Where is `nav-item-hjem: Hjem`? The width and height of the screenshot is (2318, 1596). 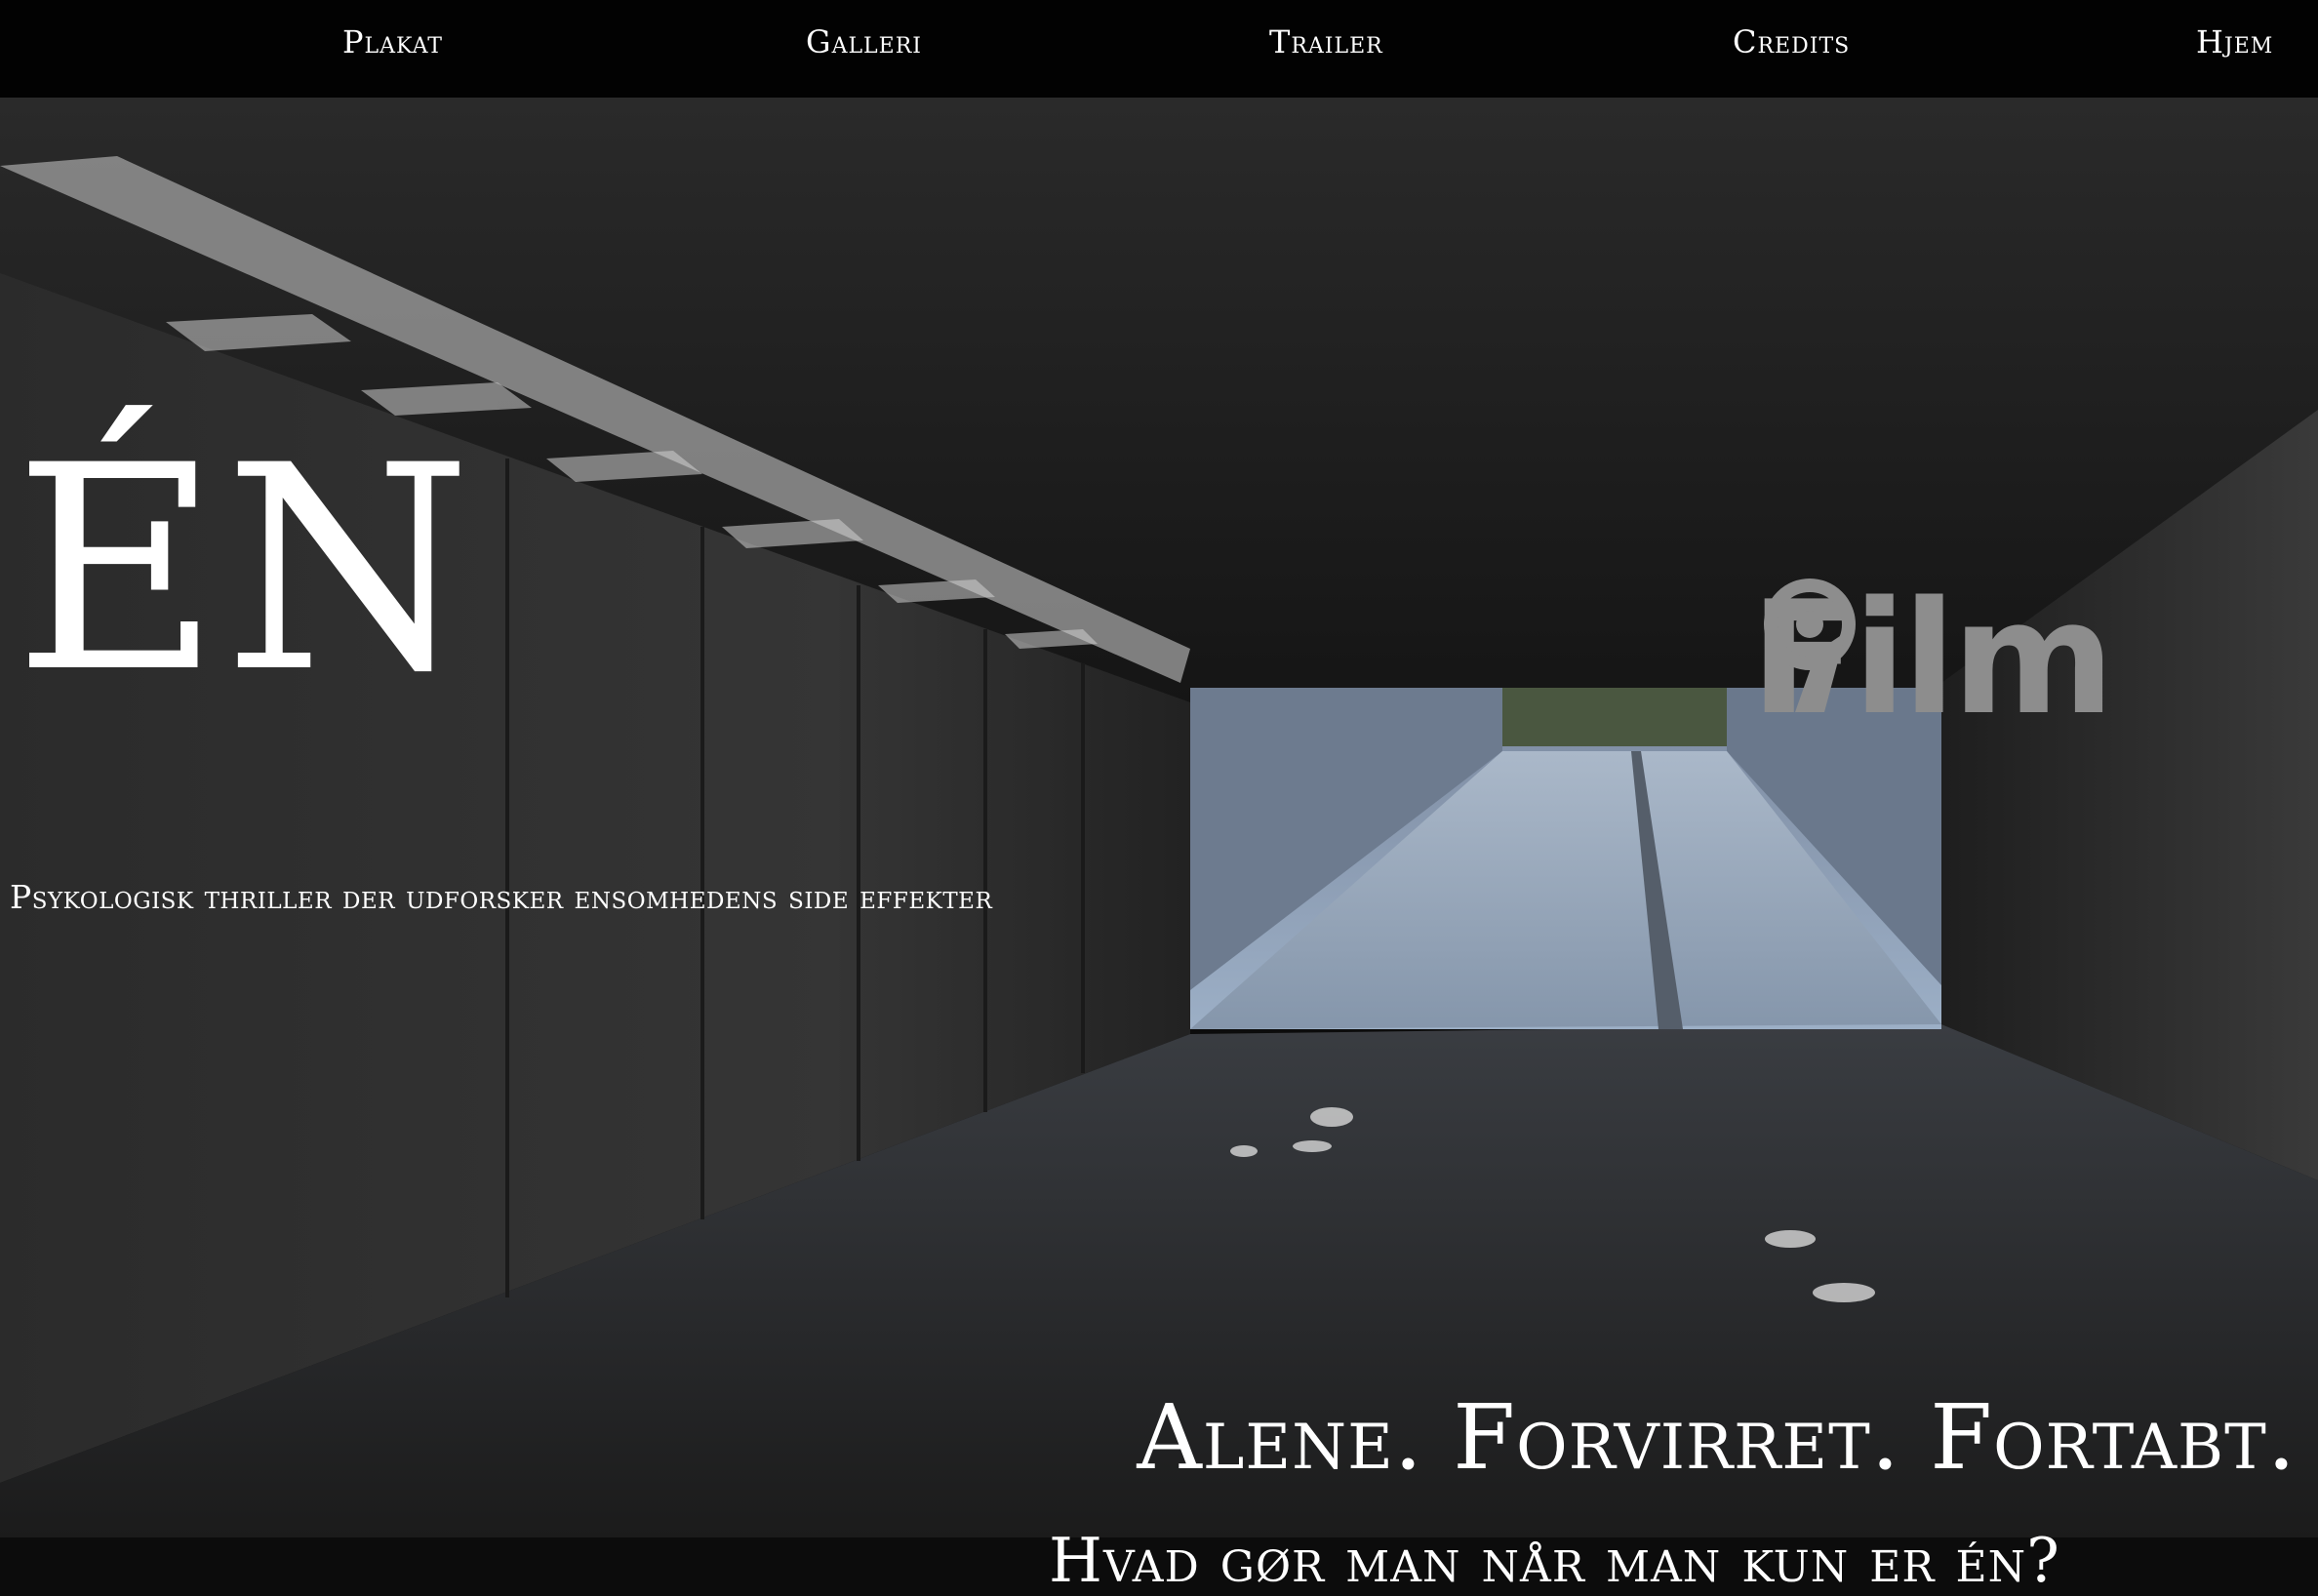 nav-item-hjem: Hjem is located at coordinates (2234, 42).